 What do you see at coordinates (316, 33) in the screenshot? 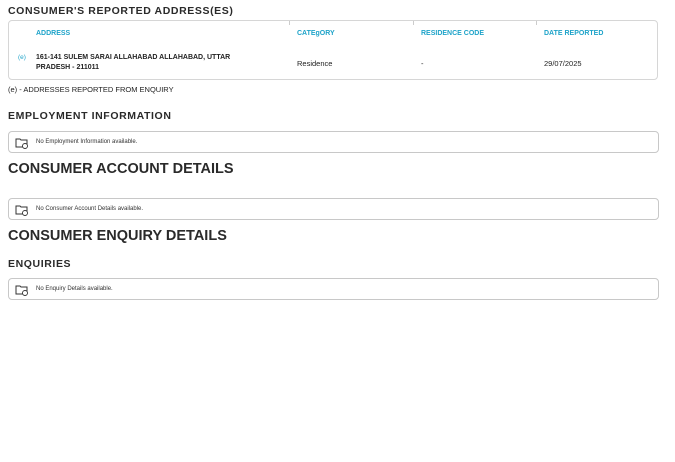
I see `column-header-category: CATEgORY` at bounding box center [316, 33].